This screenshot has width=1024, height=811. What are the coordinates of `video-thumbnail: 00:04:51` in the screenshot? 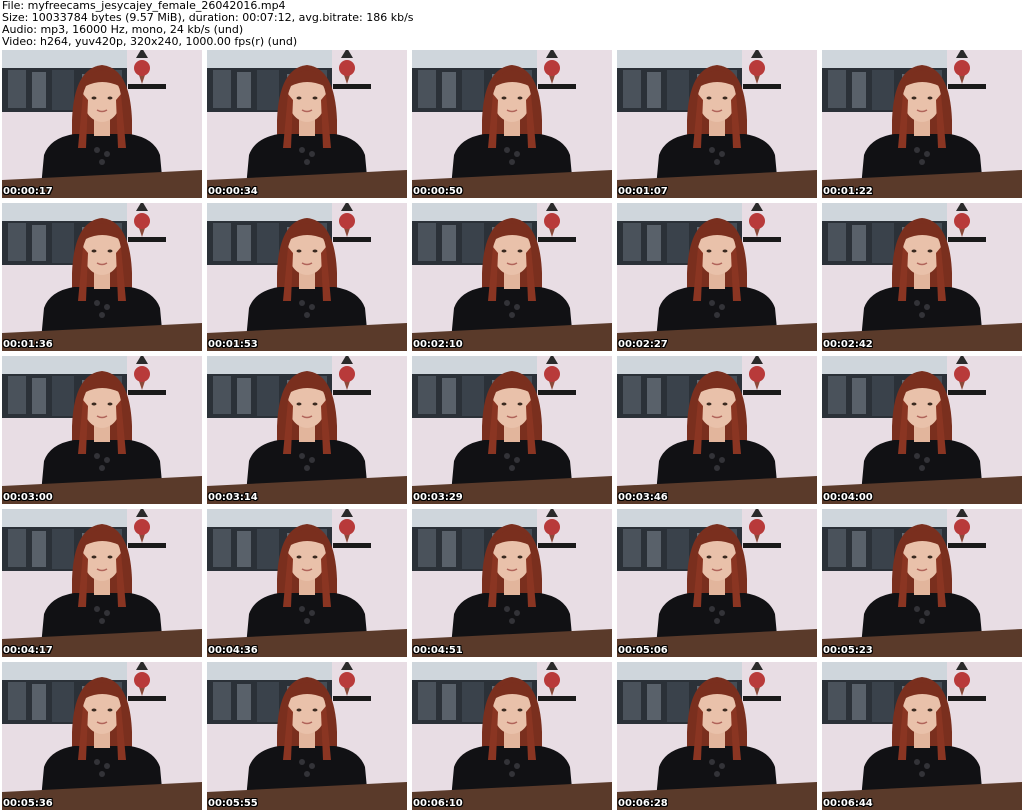 It's located at (512, 583).